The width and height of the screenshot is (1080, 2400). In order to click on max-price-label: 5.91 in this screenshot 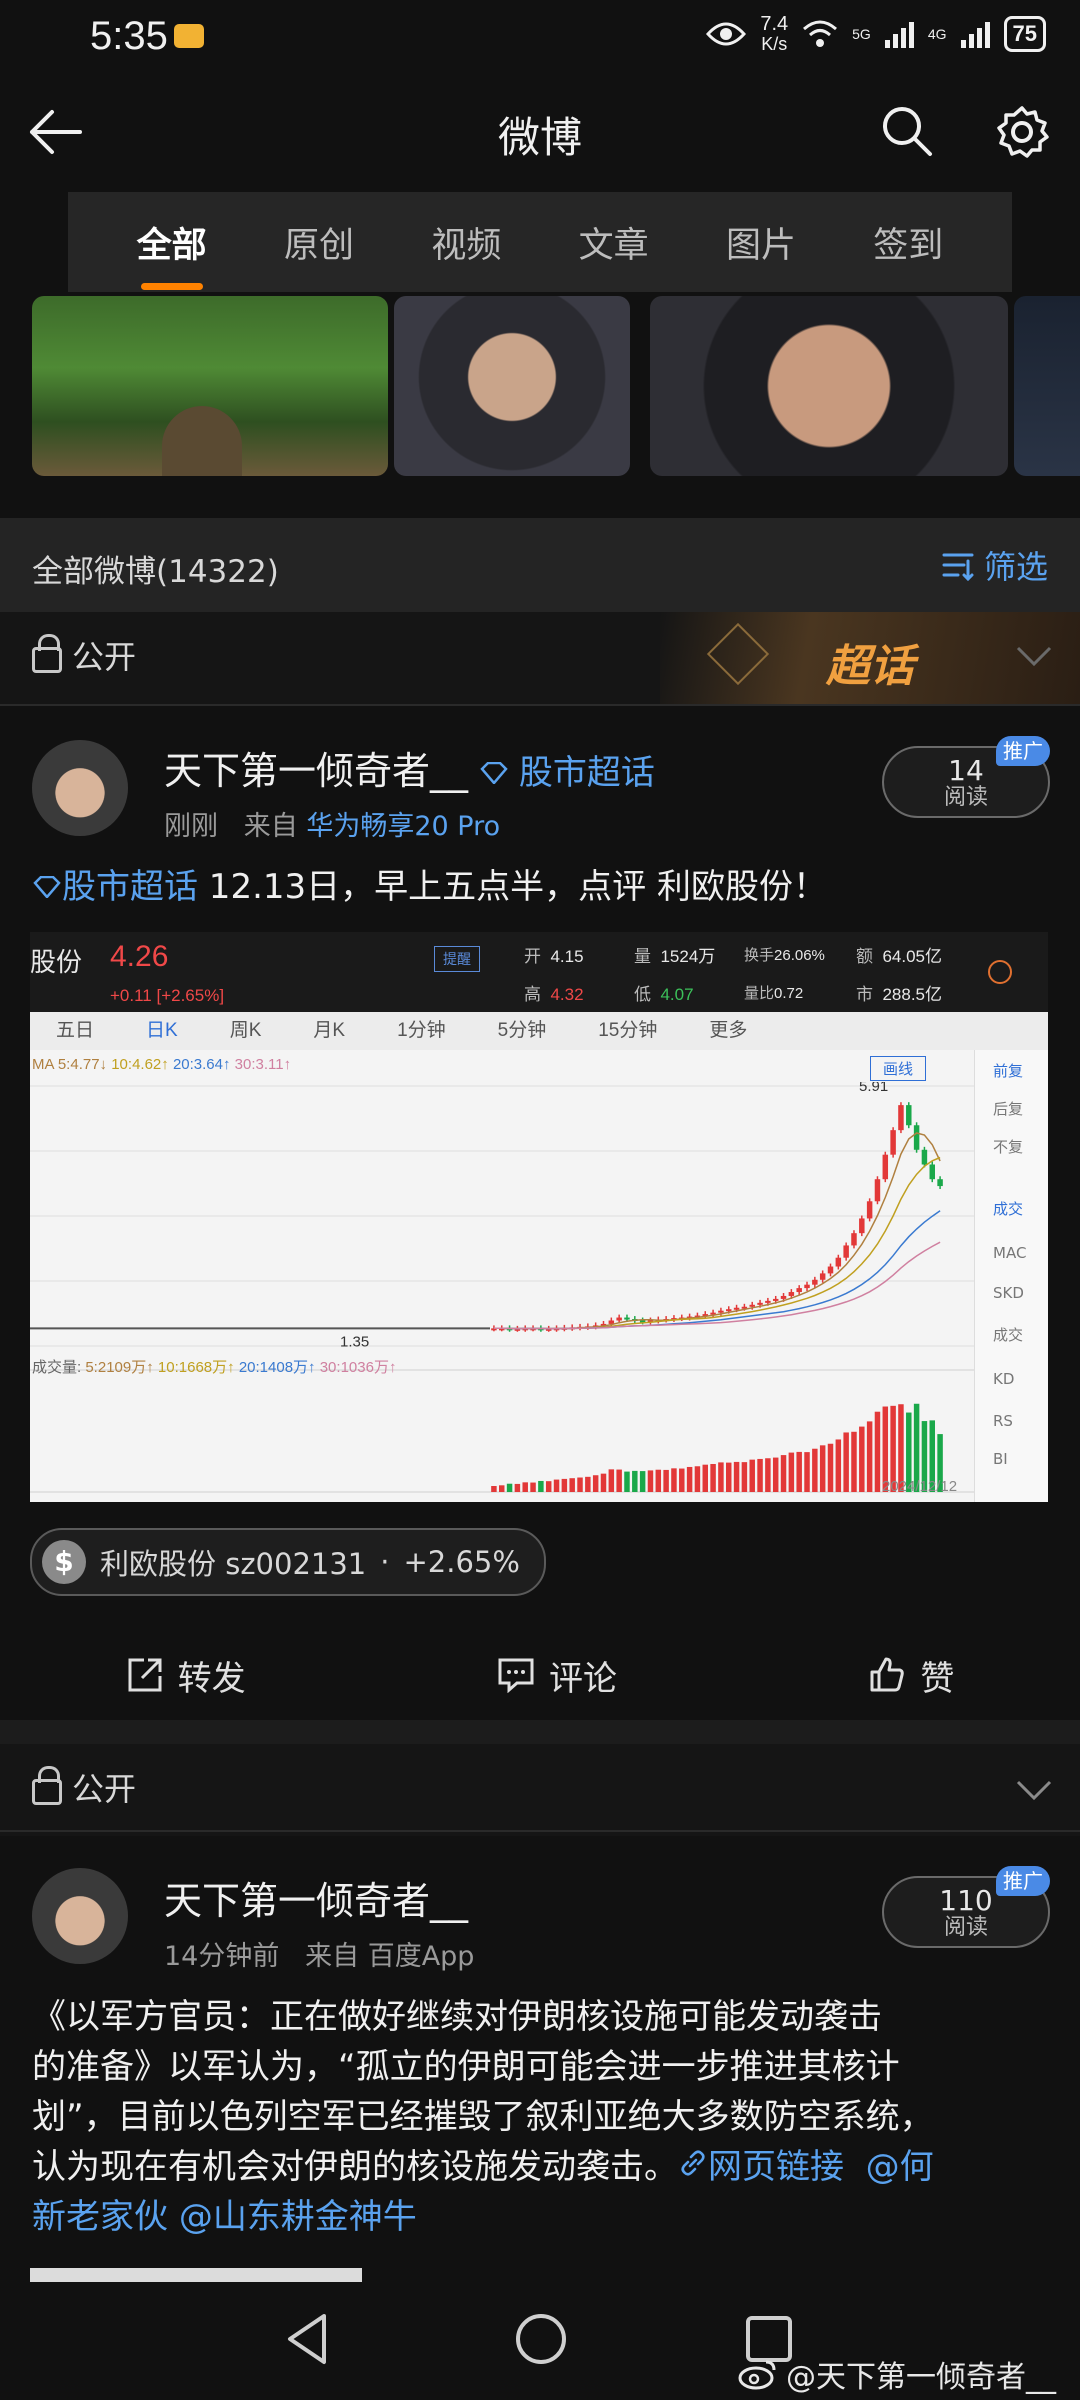, I will do `click(873, 1088)`.